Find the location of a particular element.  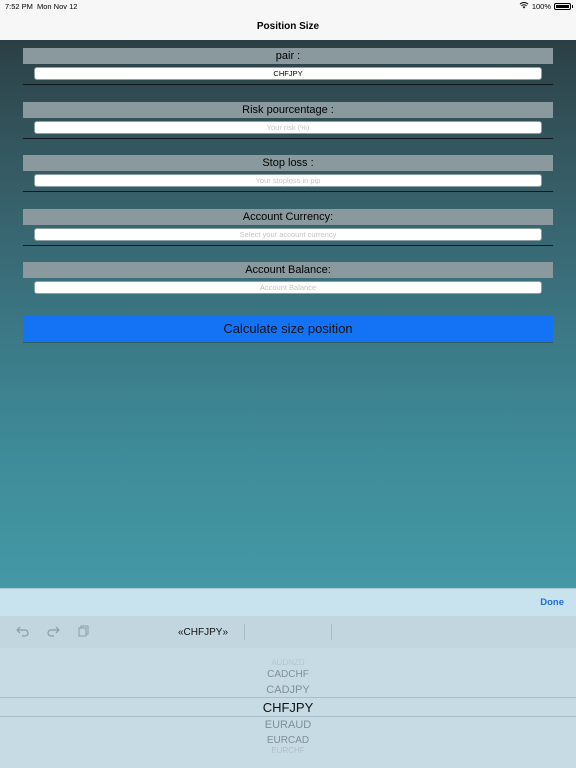

done-button: Done is located at coordinates (552, 602).